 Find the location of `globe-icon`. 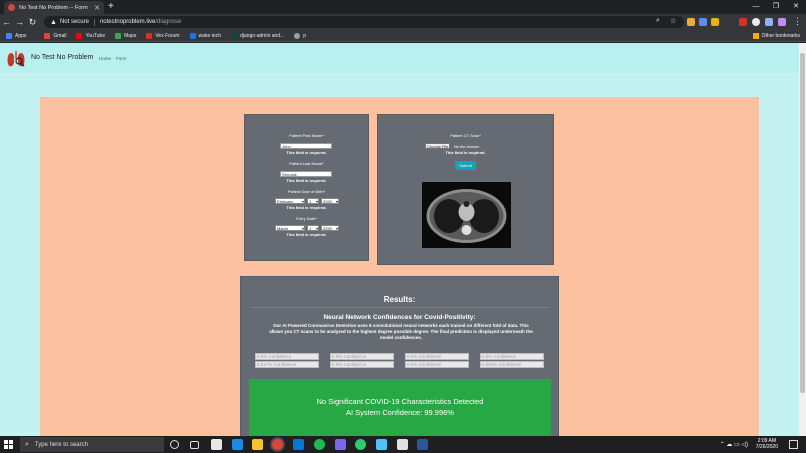

globe-icon is located at coordinates (297, 35).